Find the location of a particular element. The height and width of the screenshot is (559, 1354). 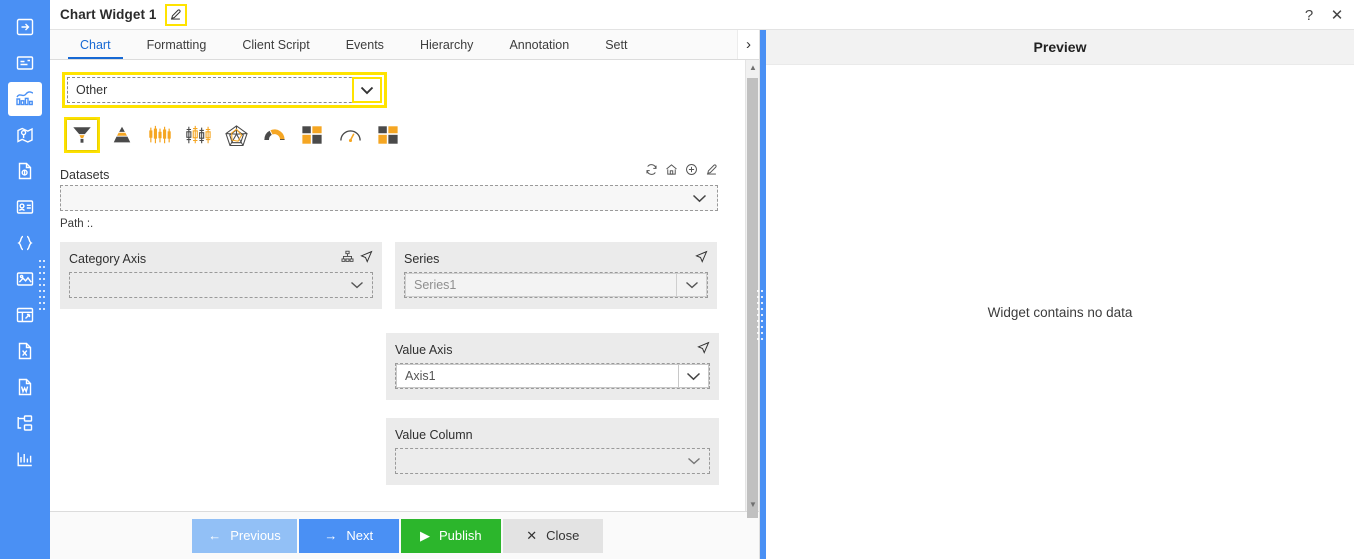

rail-item-export is located at coordinates (25, 27).